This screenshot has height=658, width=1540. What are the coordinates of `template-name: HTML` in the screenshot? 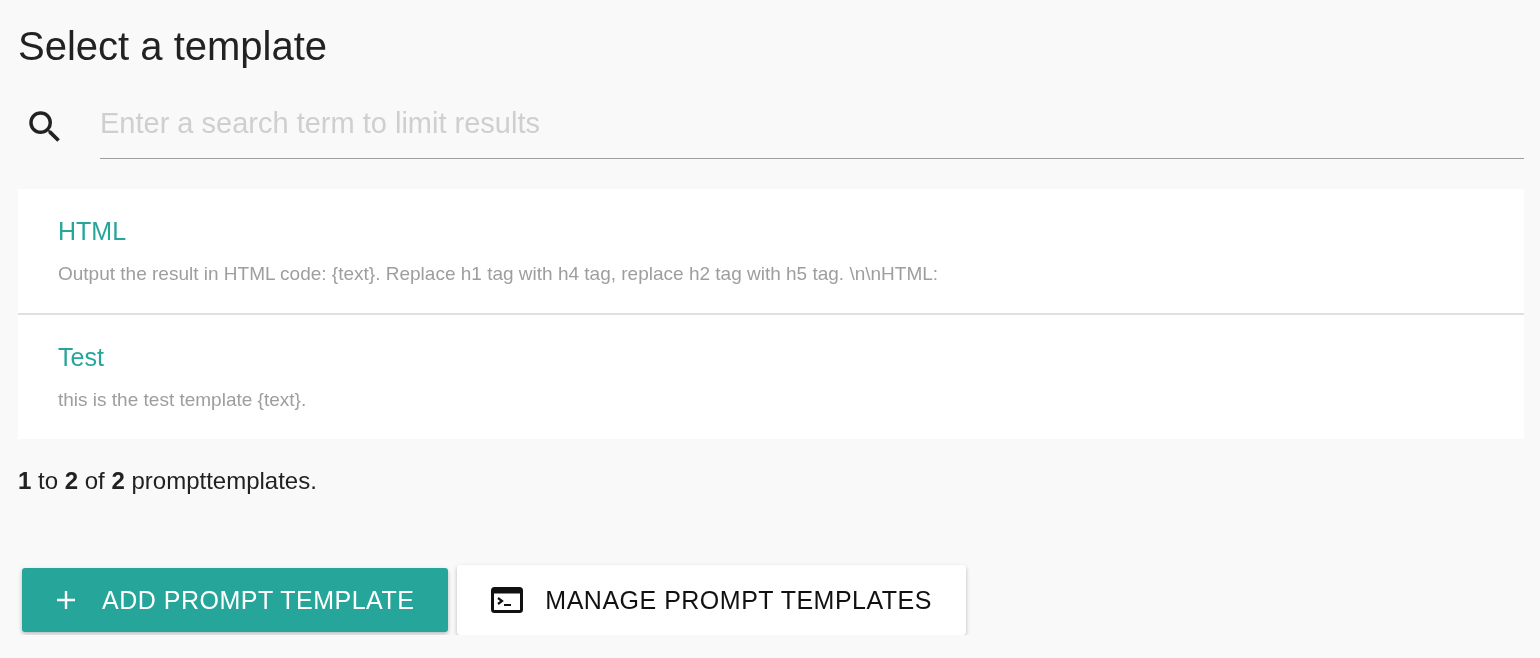 It's located at (771, 231).